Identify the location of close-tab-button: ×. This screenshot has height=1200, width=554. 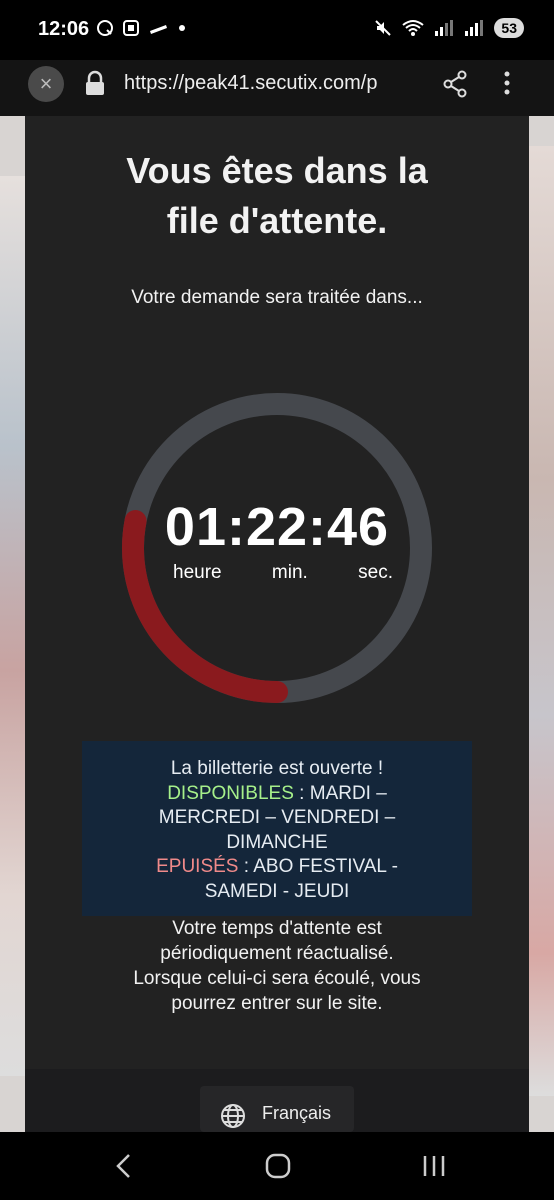
(46, 84).